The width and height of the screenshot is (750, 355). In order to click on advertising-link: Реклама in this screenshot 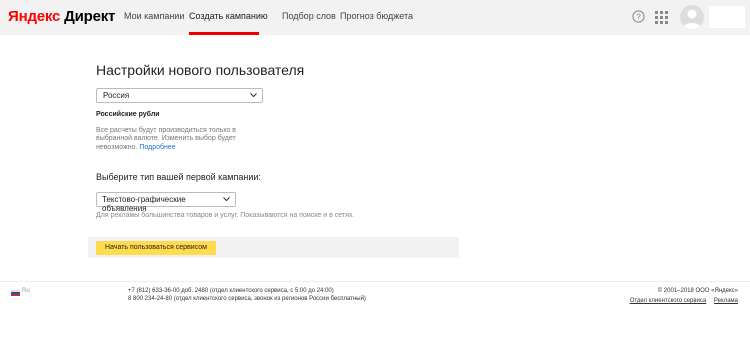, I will do `click(726, 301)`.